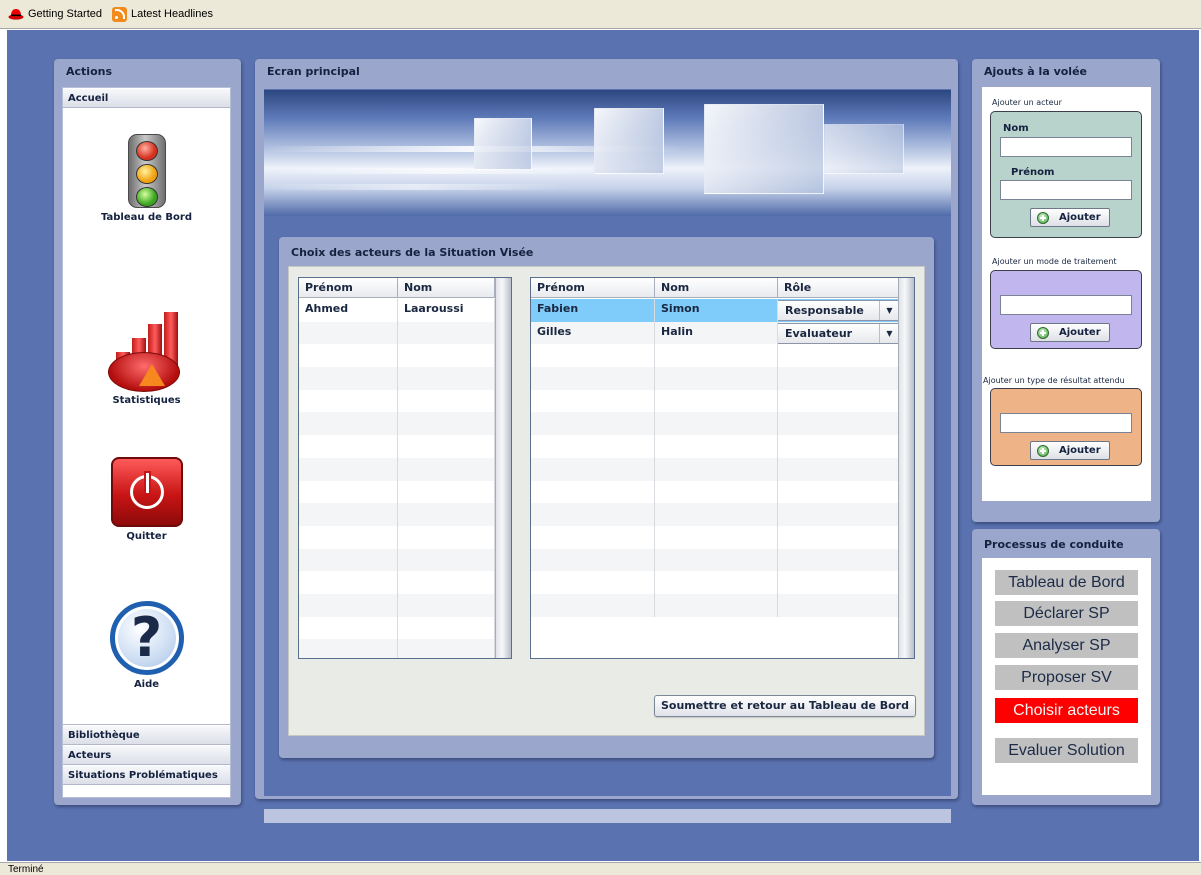 This screenshot has height=875, width=1201. Describe the element at coordinates (1070, 332) in the screenshot. I see `add-treatment-button: Ajouter` at that location.